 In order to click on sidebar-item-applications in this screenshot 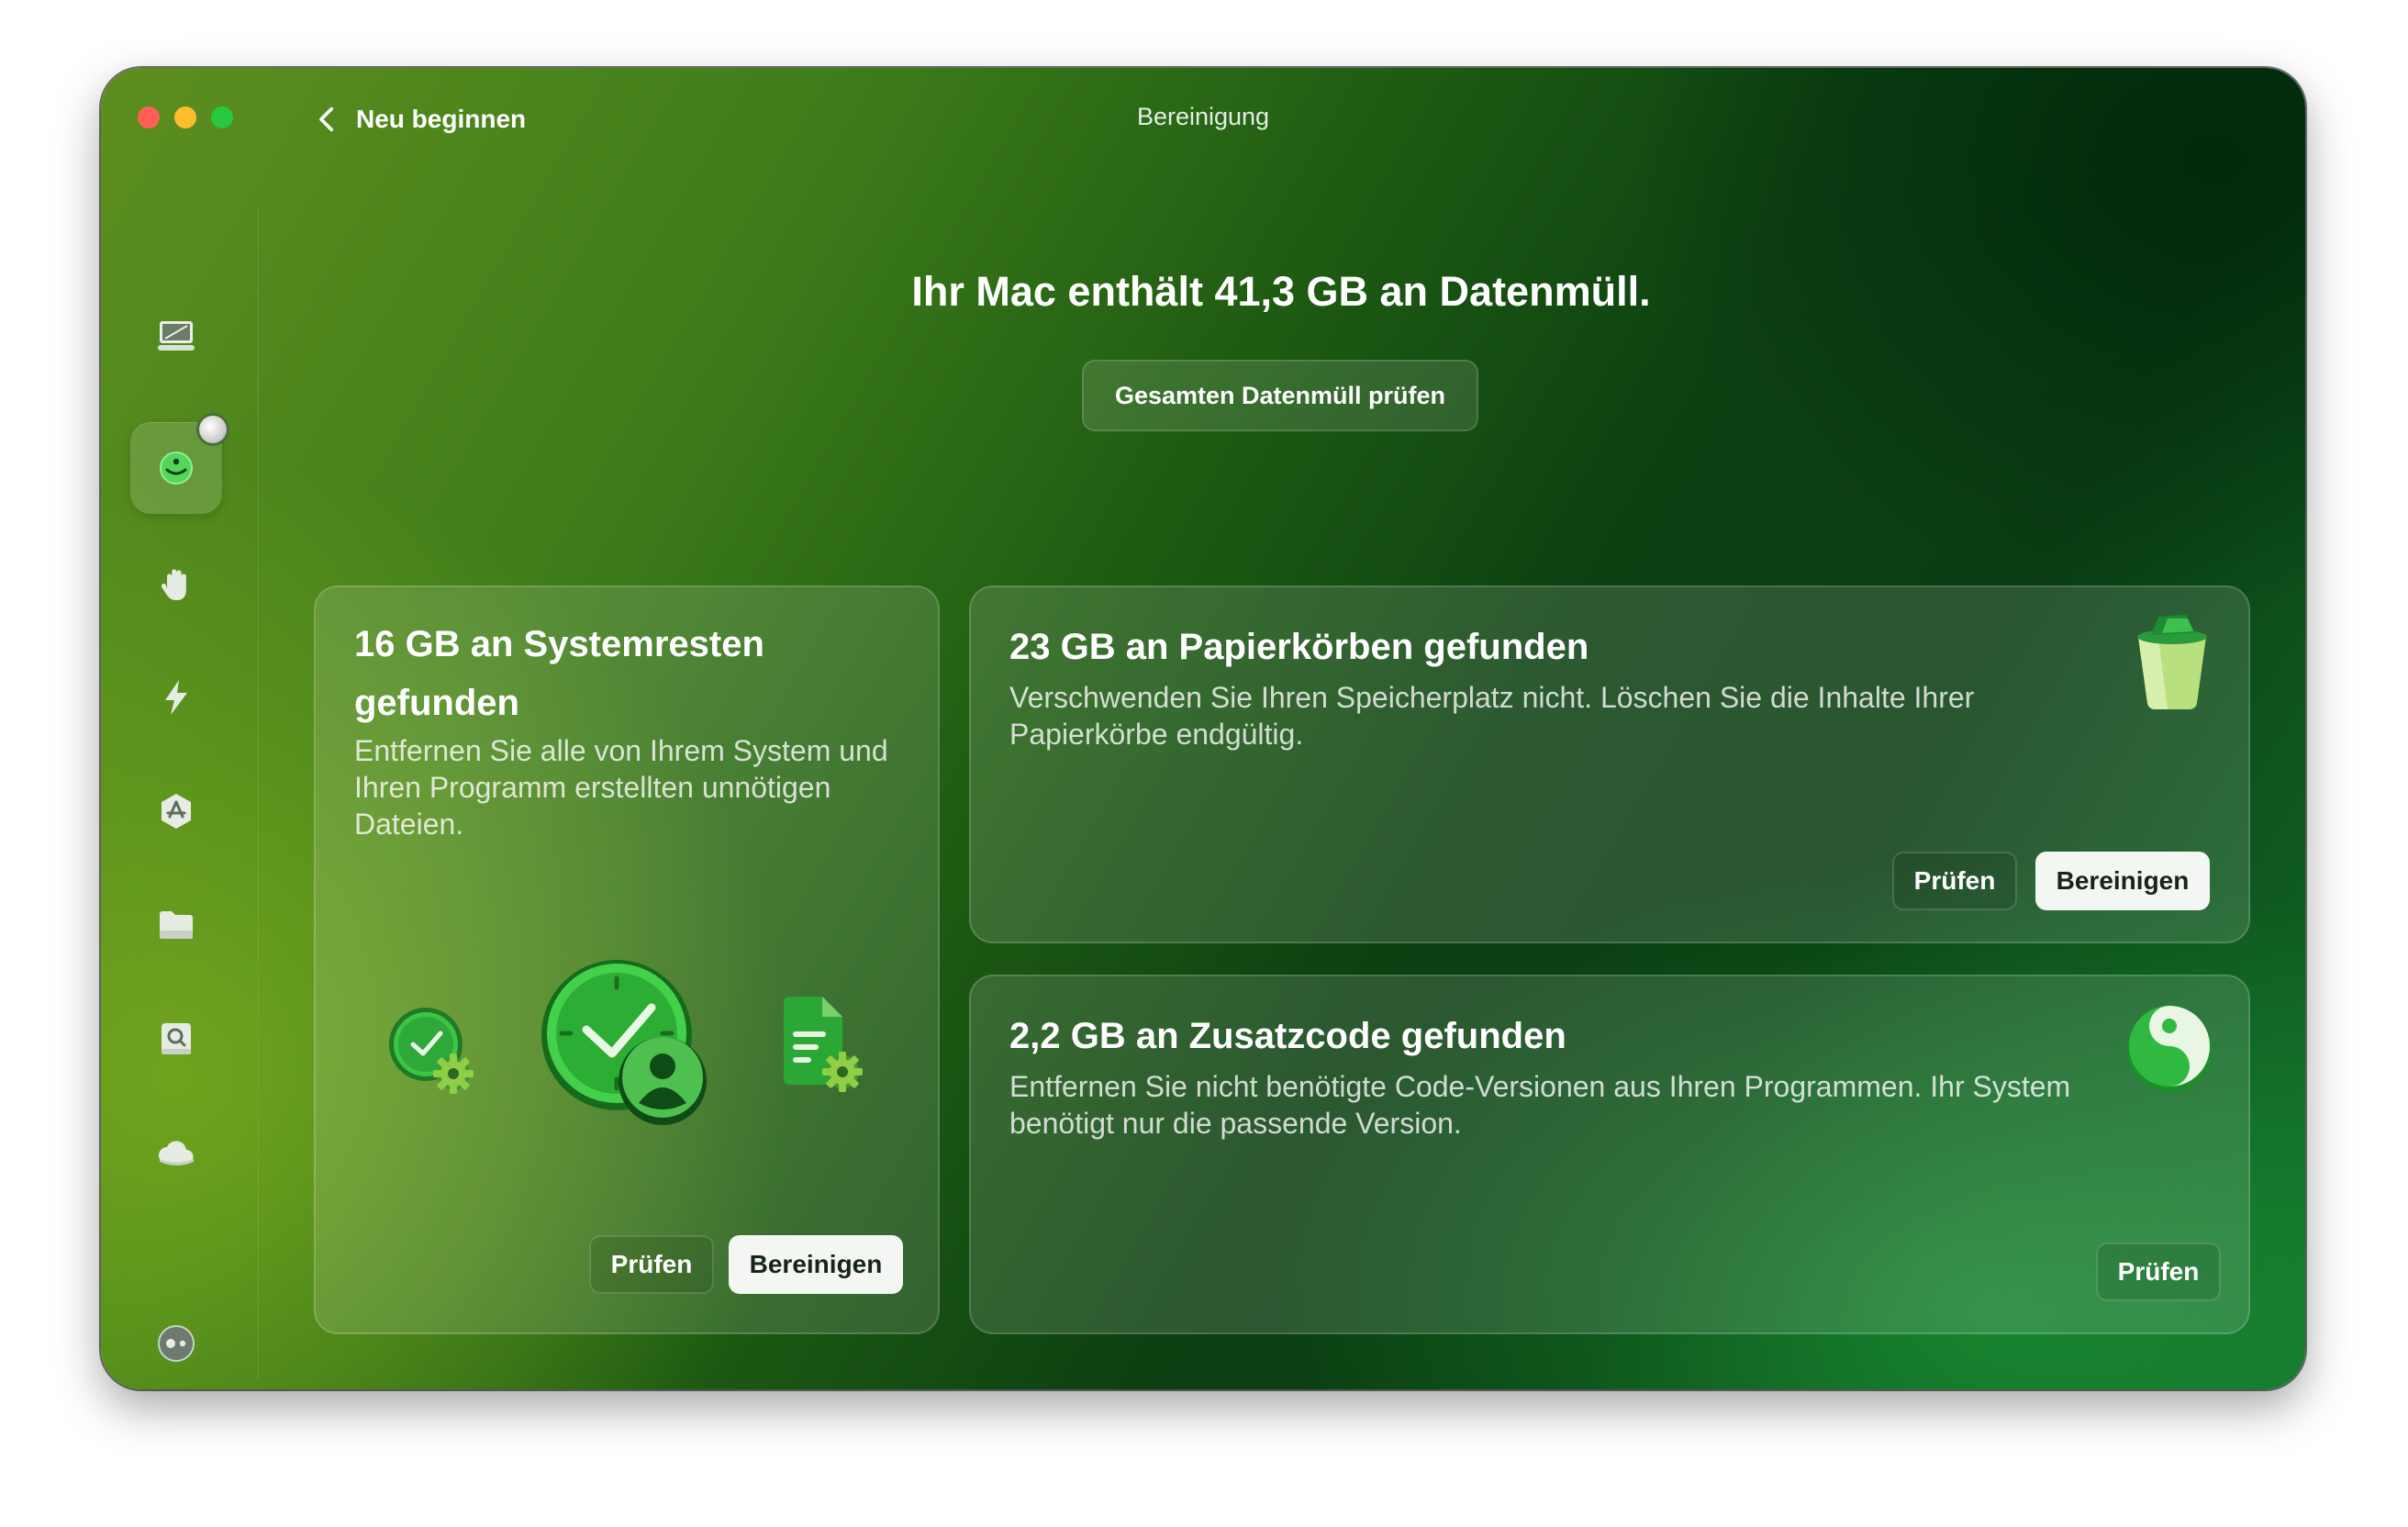, I will do `click(176, 811)`.